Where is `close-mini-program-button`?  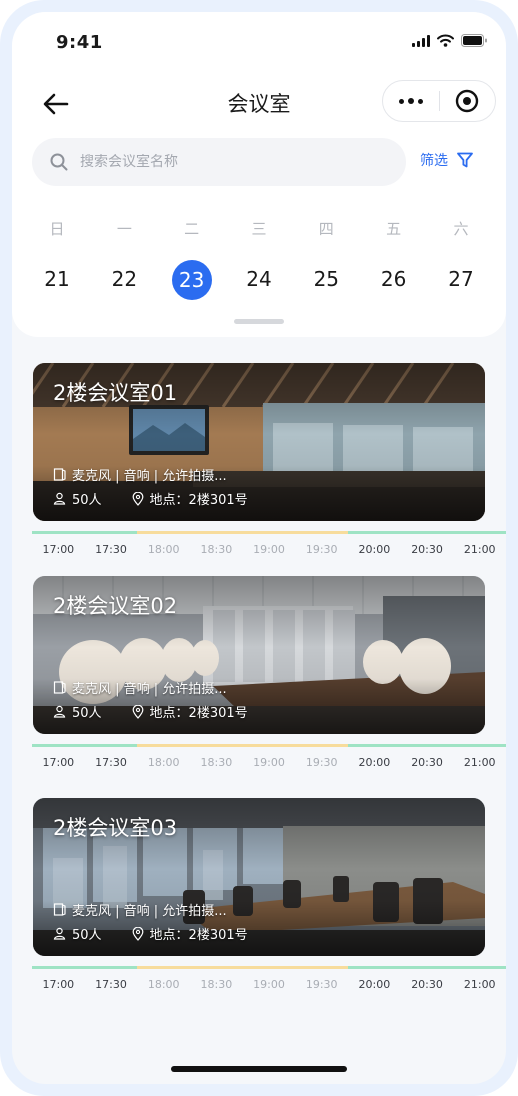
close-mini-program-button is located at coordinates (467, 101).